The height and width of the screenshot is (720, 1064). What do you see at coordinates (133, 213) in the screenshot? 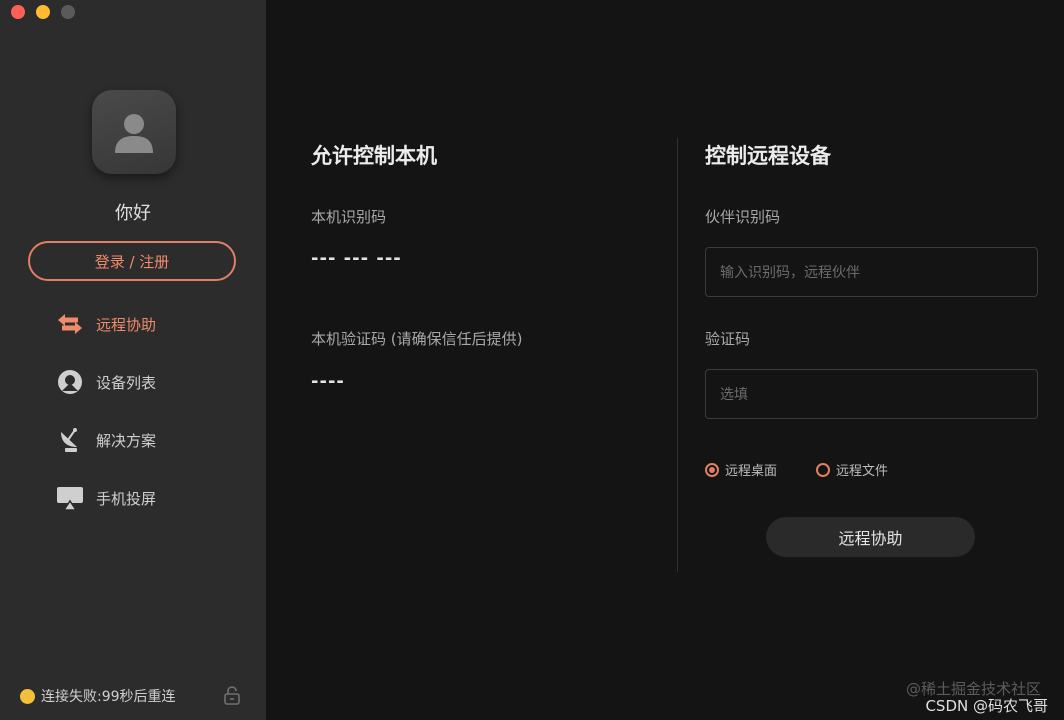
I see `greeting-text: 你好` at bounding box center [133, 213].